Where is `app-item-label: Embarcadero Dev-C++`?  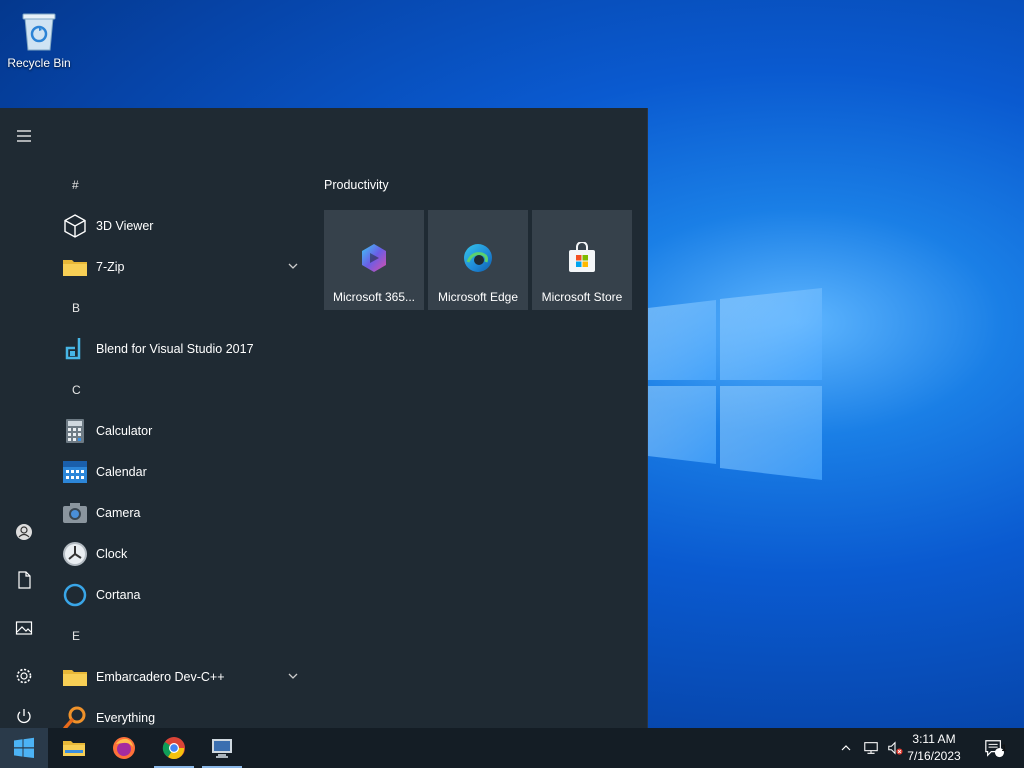 app-item-label: Embarcadero Dev-C++ is located at coordinates (160, 676).